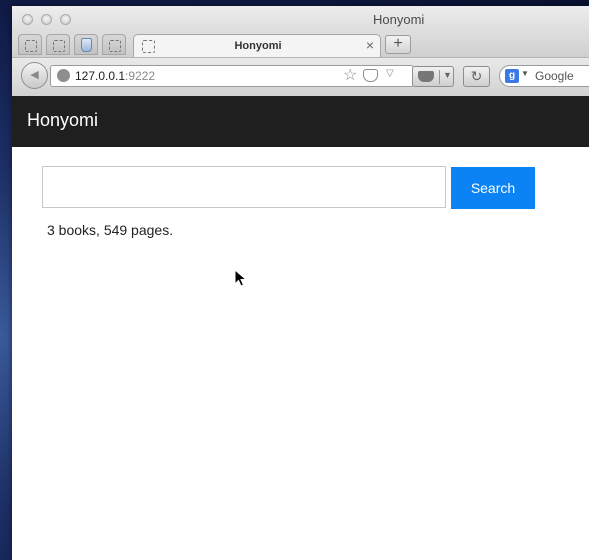  Describe the element at coordinates (493, 188) in the screenshot. I see `search-button: Search` at that location.